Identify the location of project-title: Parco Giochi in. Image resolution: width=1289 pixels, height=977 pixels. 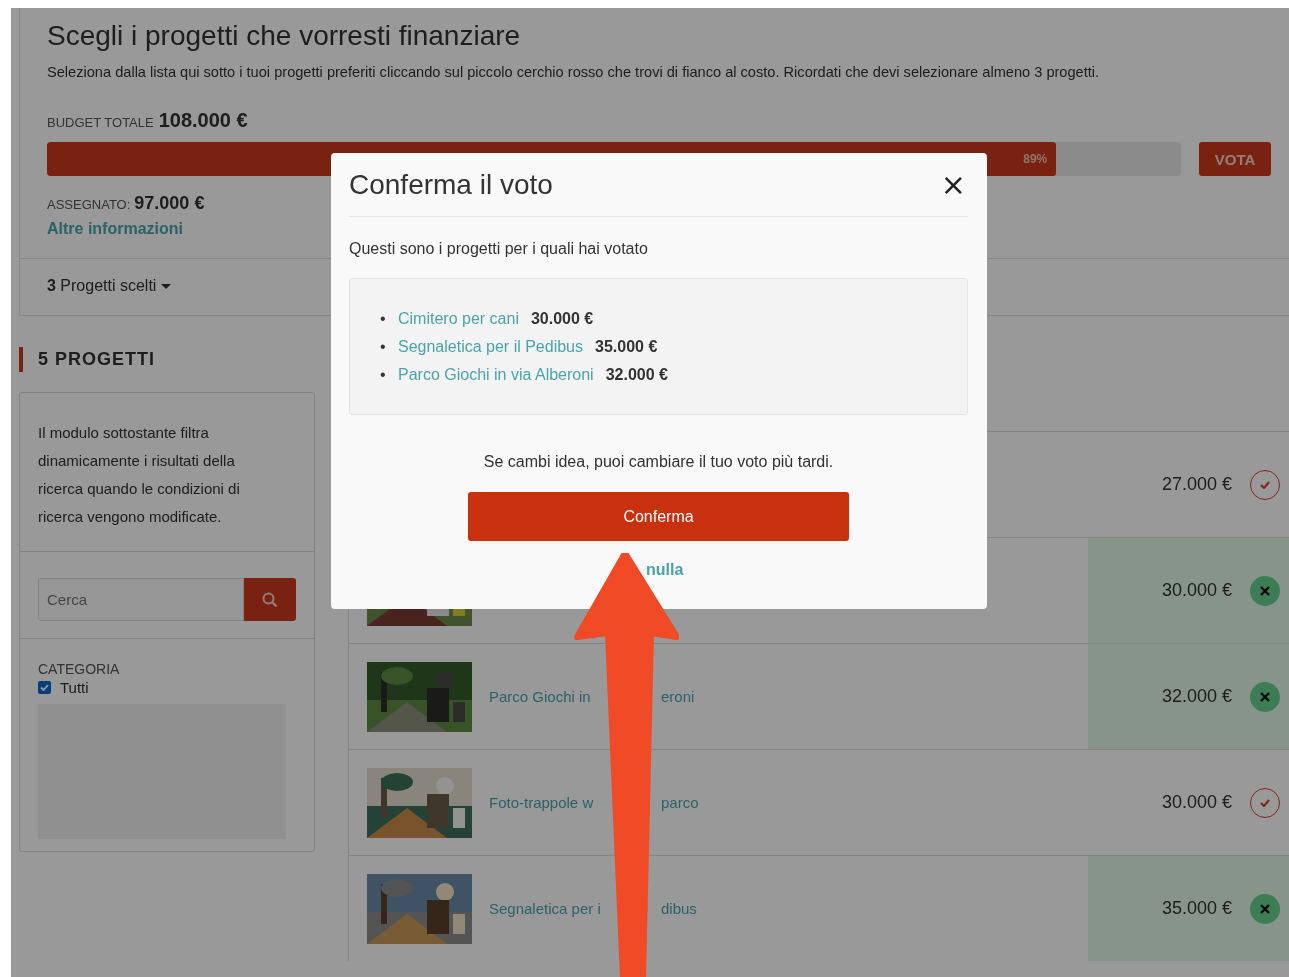
(540, 696).